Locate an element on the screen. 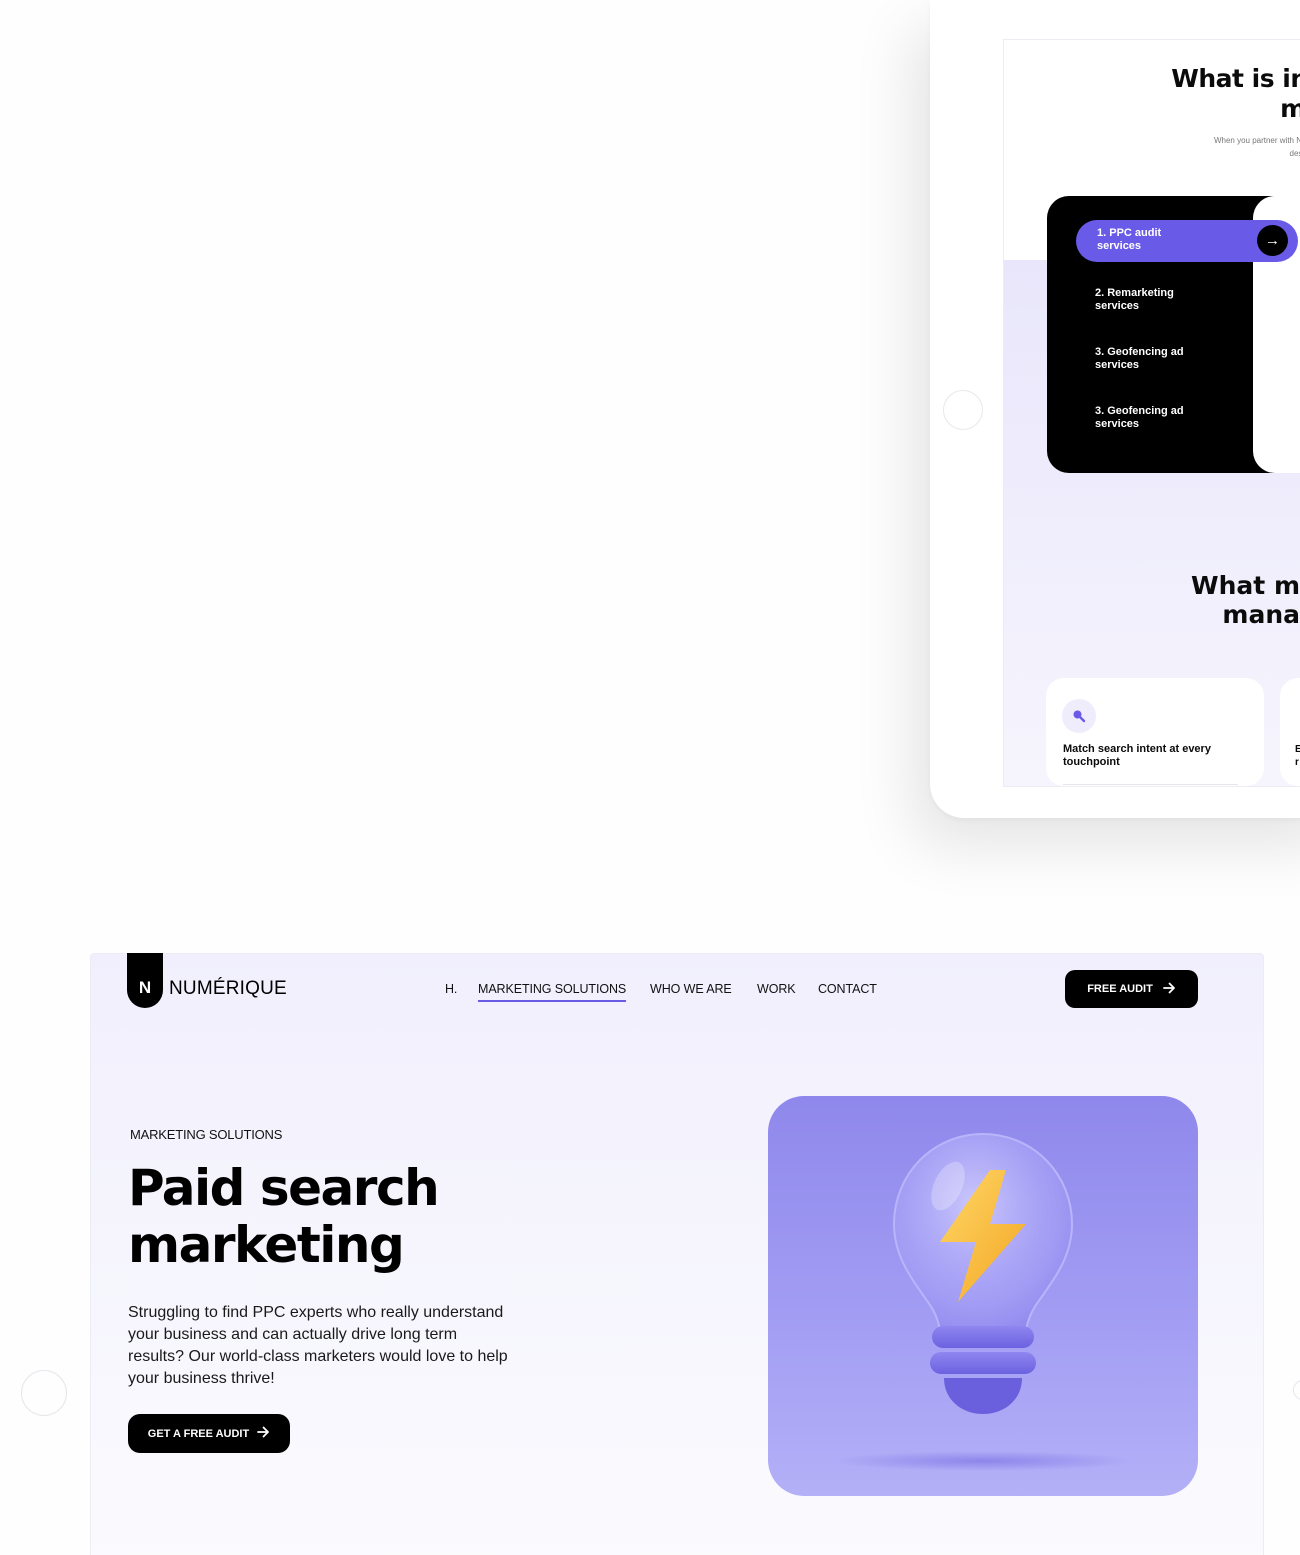  tablet-section-title: What is inc ma is located at coordinates (1235, 93).